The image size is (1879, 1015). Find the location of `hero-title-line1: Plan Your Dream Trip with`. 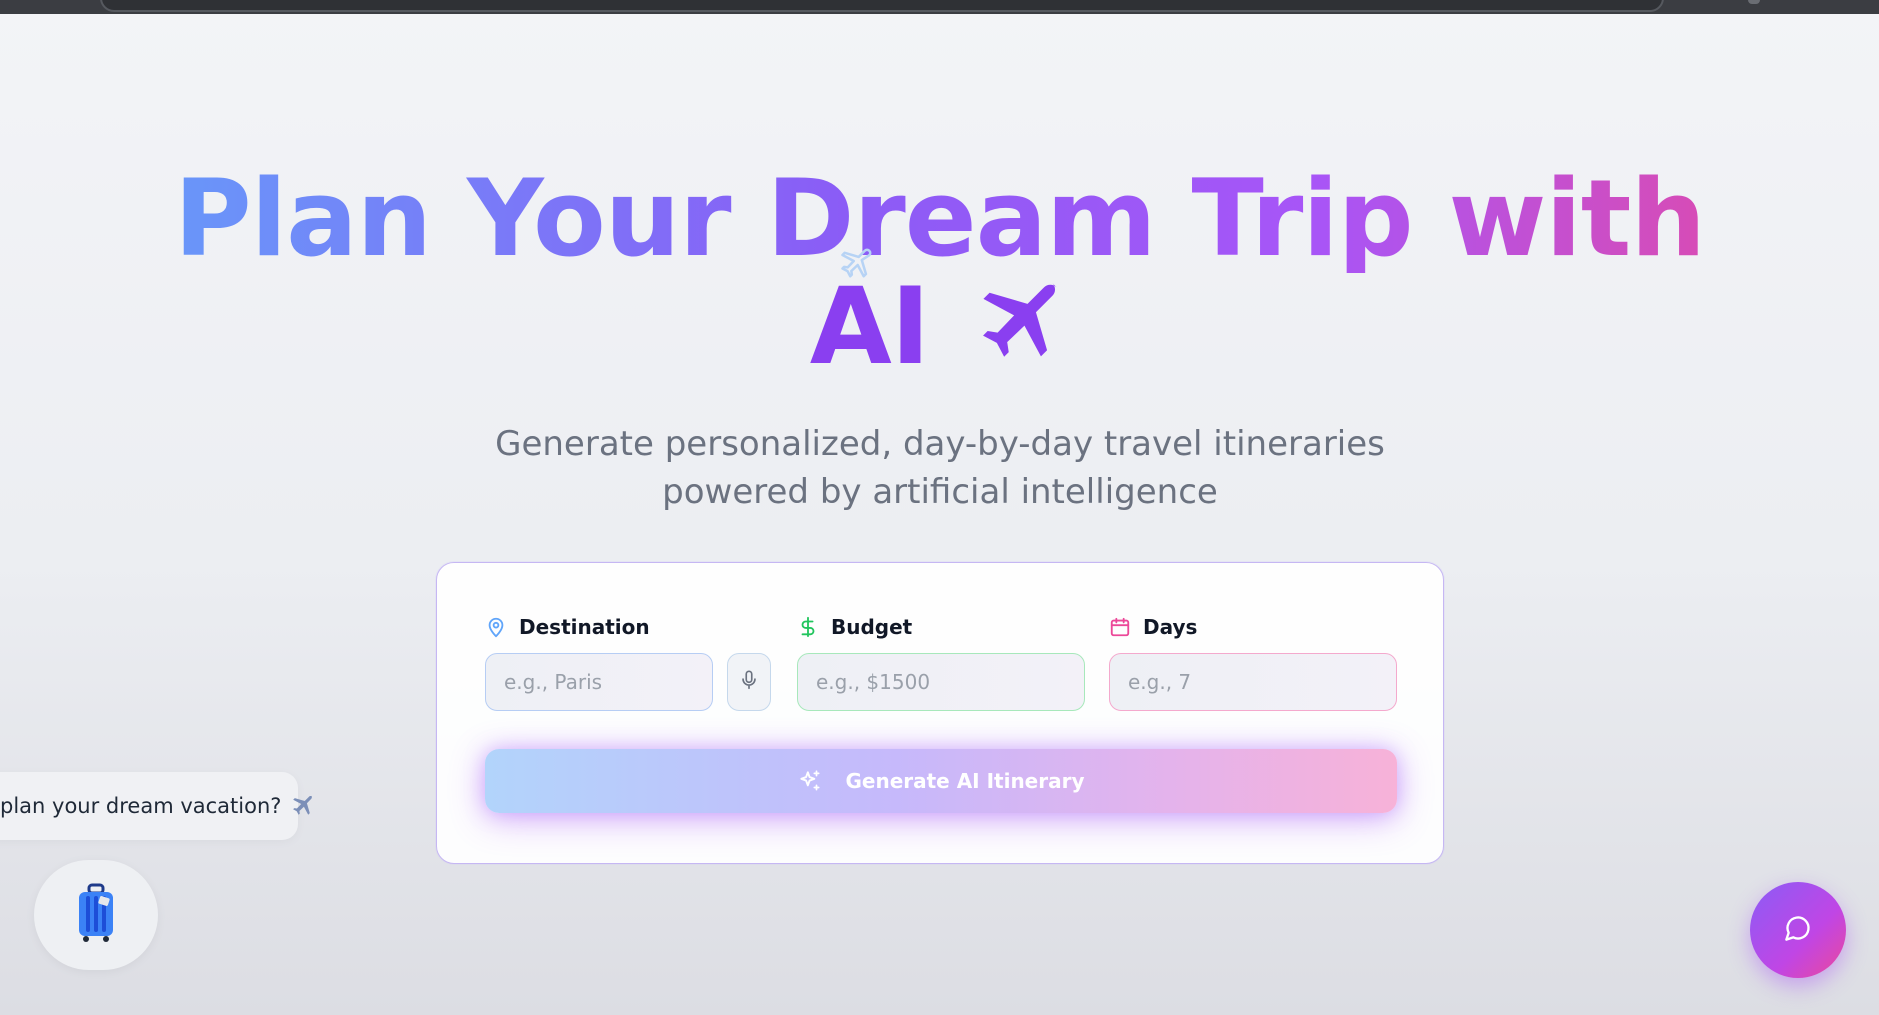

hero-title-line1: Plan Your Dream Trip with is located at coordinates (939, 219).